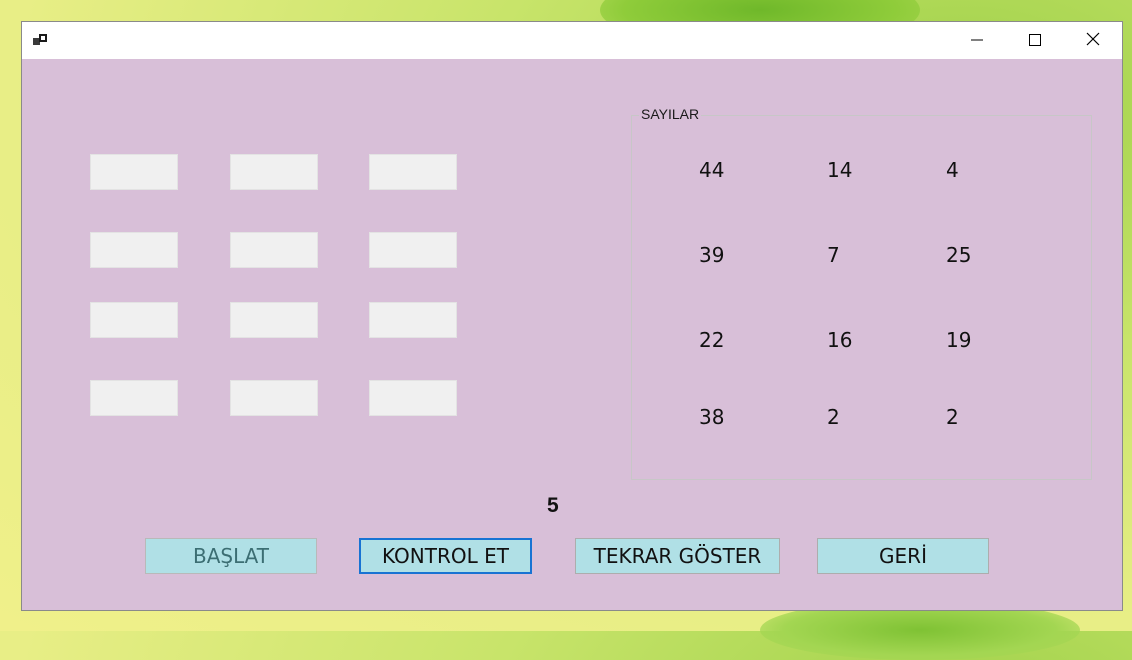 The height and width of the screenshot is (660, 1132). Describe the element at coordinates (840, 340) in the screenshot. I see `number-label: 16` at that location.